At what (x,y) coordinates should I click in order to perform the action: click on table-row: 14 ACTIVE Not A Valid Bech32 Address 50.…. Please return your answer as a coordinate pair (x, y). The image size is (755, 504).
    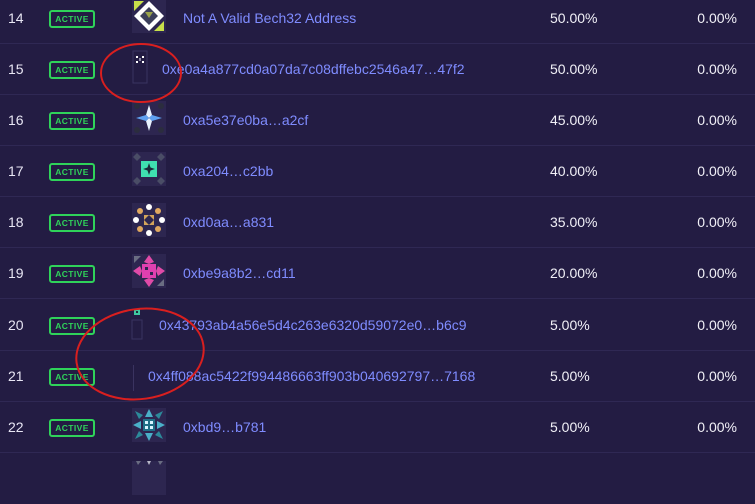
    Looking at the image, I should click on (377, 22).